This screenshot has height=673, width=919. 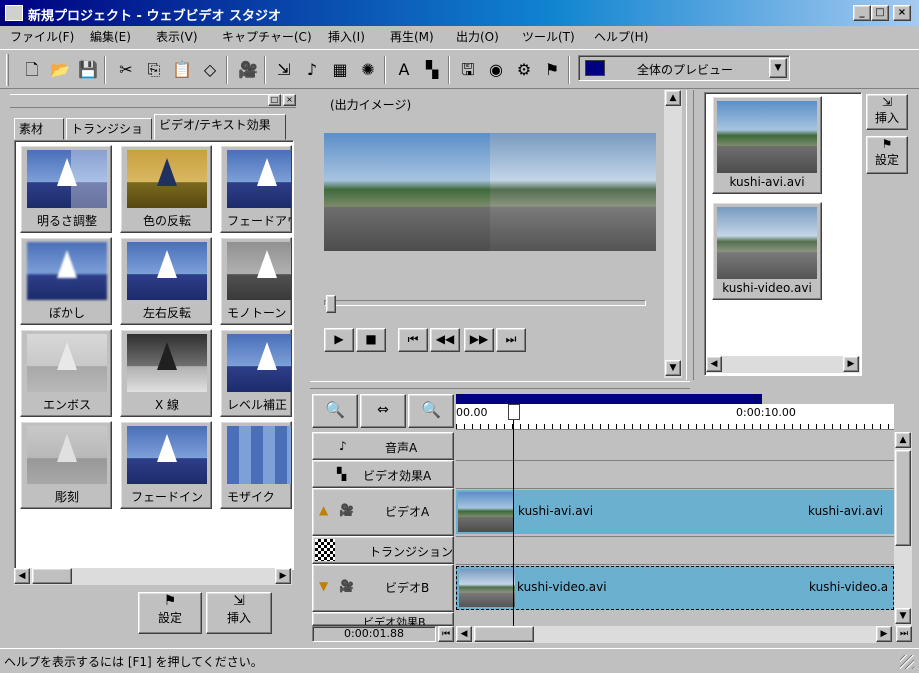 What do you see at coordinates (220, 127) in the screenshot?
I see `tab-video-text-effects: ビデオ/テキスト効果` at bounding box center [220, 127].